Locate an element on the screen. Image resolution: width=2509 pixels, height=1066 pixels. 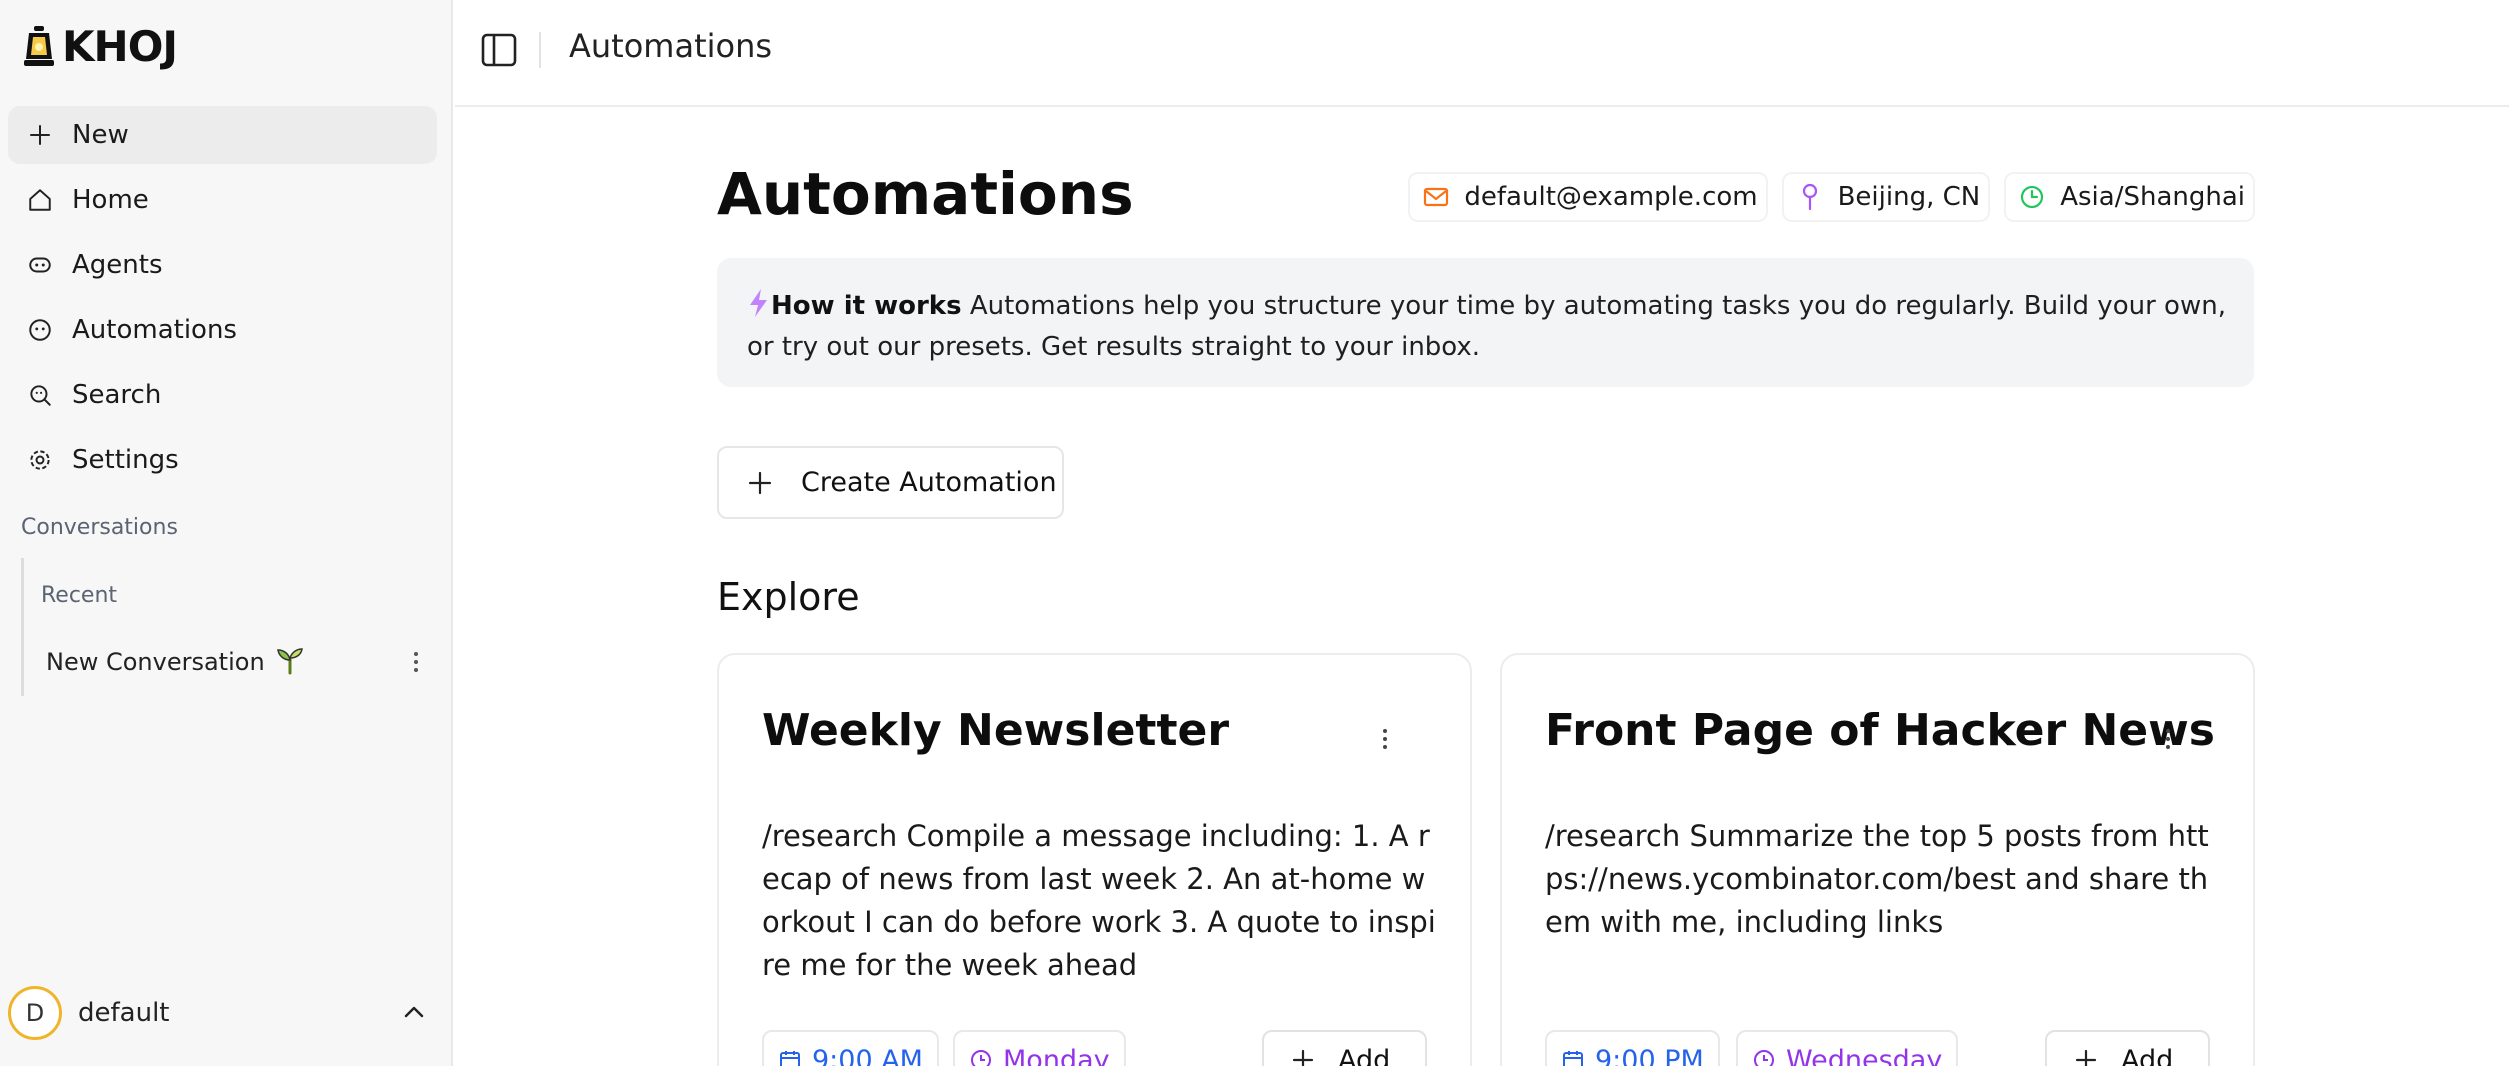
sidebar-item-label: Home is located at coordinates (110, 200).